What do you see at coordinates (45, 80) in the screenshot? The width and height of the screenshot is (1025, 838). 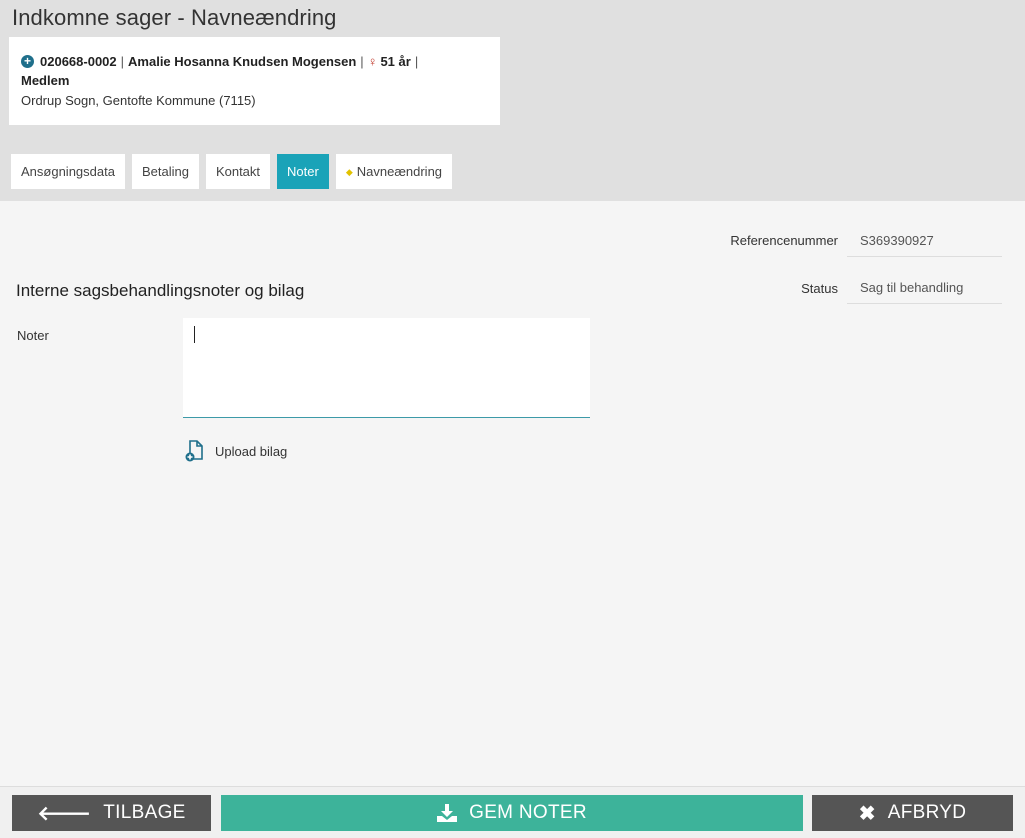 I see `membership-status: Medlem` at bounding box center [45, 80].